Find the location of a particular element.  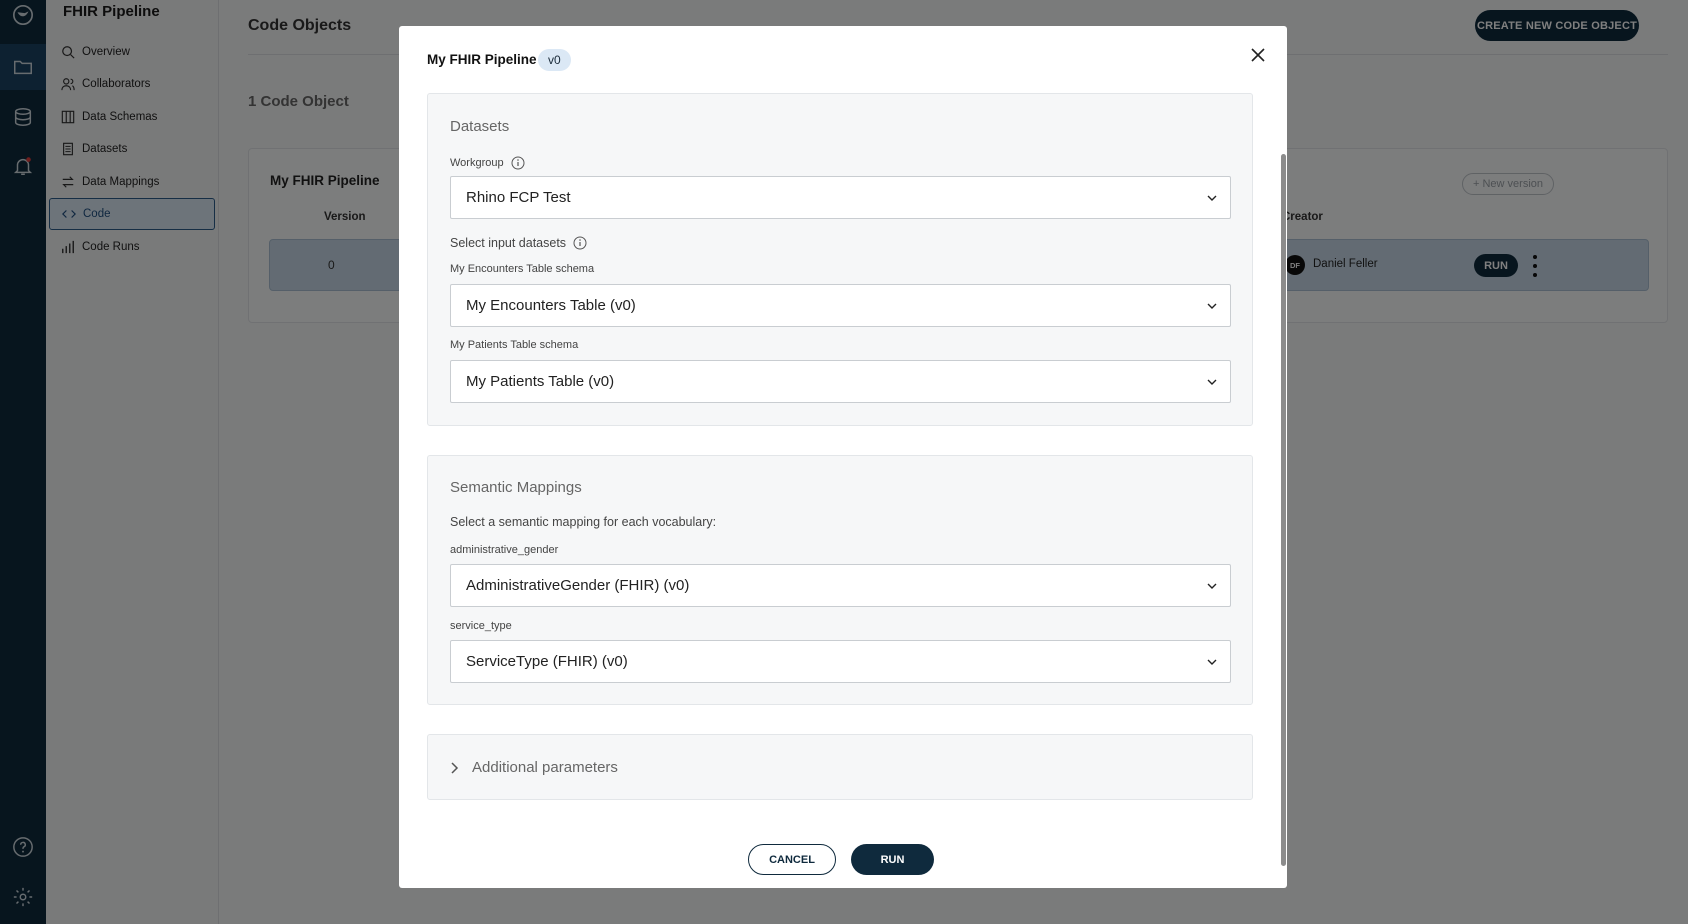

run-button: RUN is located at coordinates (892, 859).